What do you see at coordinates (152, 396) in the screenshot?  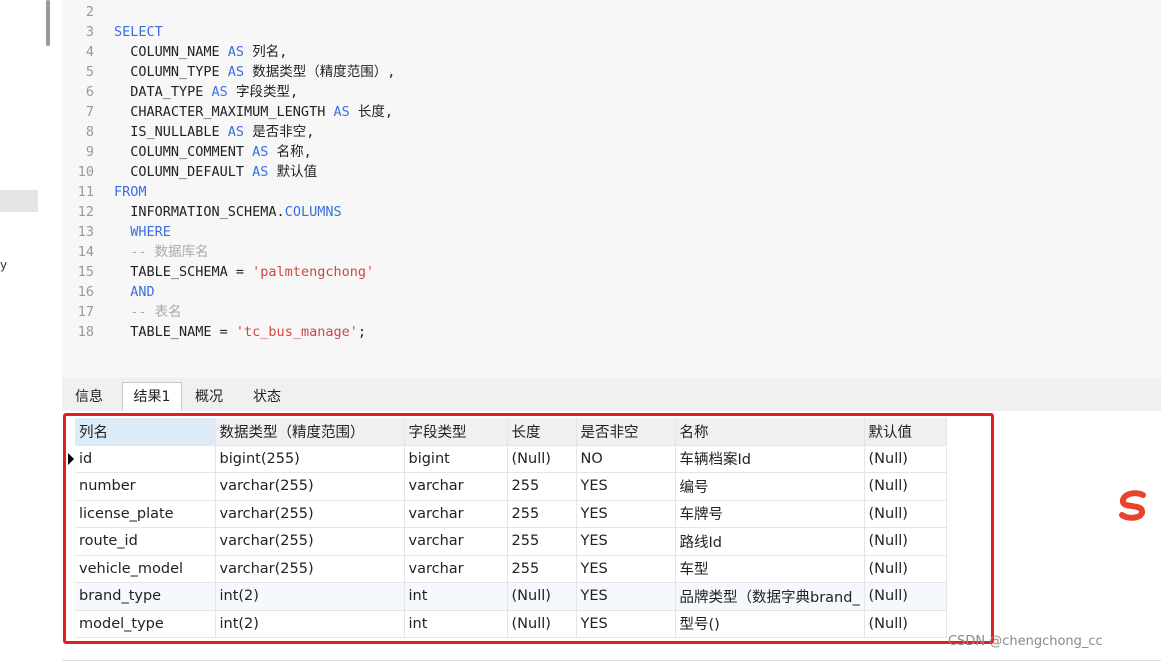 I see `tab-result1: 结果1` at bounding box center [152, 396].